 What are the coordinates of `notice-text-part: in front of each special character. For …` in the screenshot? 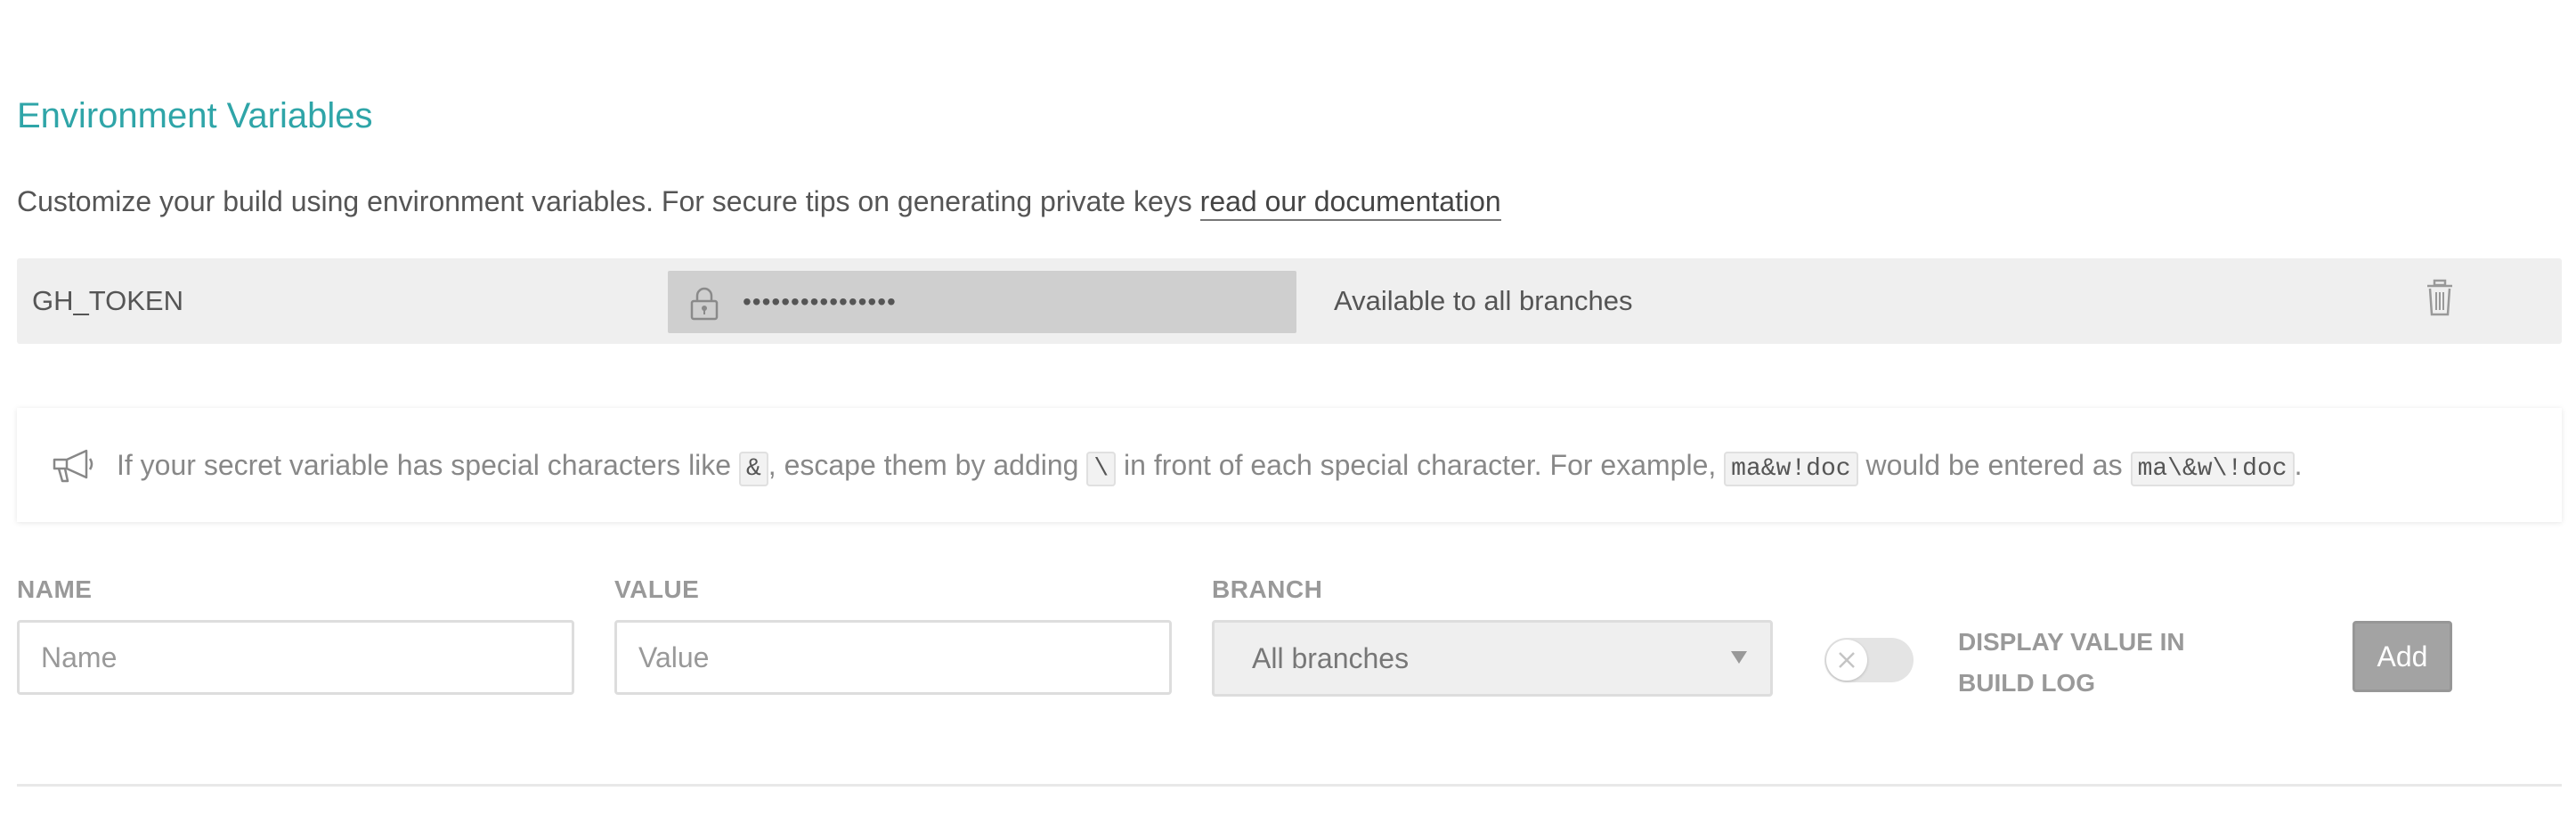 It's located at (1420, 465).